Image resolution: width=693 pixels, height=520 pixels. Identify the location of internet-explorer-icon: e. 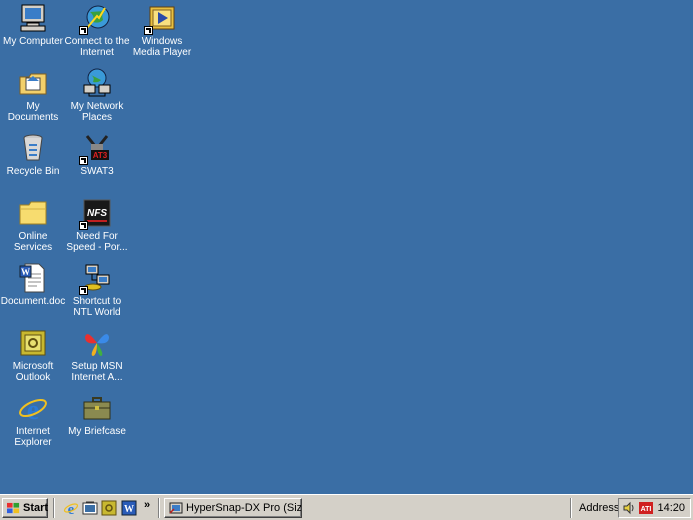
(33, 408).